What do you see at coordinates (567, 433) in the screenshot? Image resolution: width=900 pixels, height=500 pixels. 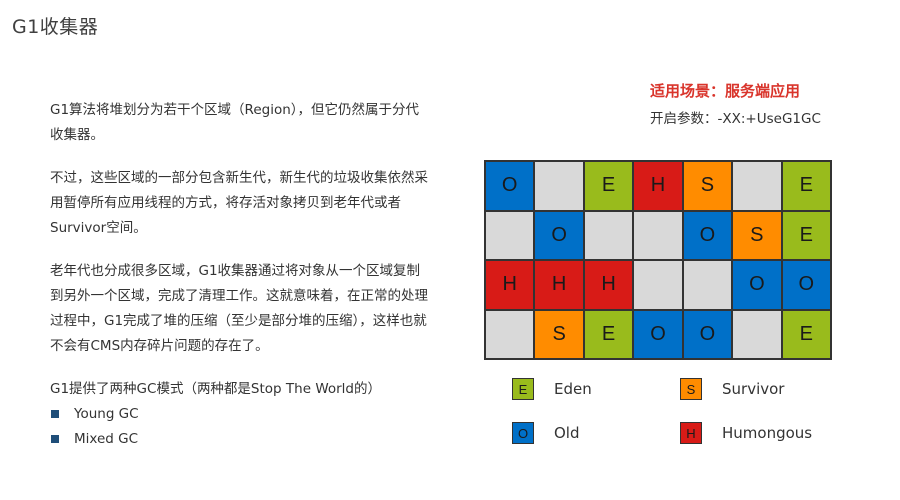 I see `legend-label: Old` at bounding box center [567, 433].